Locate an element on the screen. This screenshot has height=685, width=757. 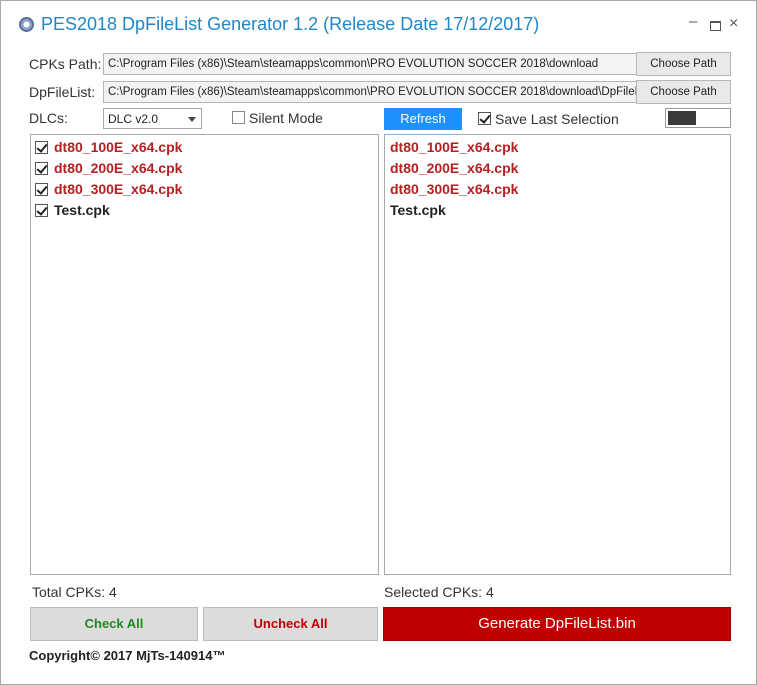
cpks-path-label: CPKs Path: is located at coordinates (65, 64).